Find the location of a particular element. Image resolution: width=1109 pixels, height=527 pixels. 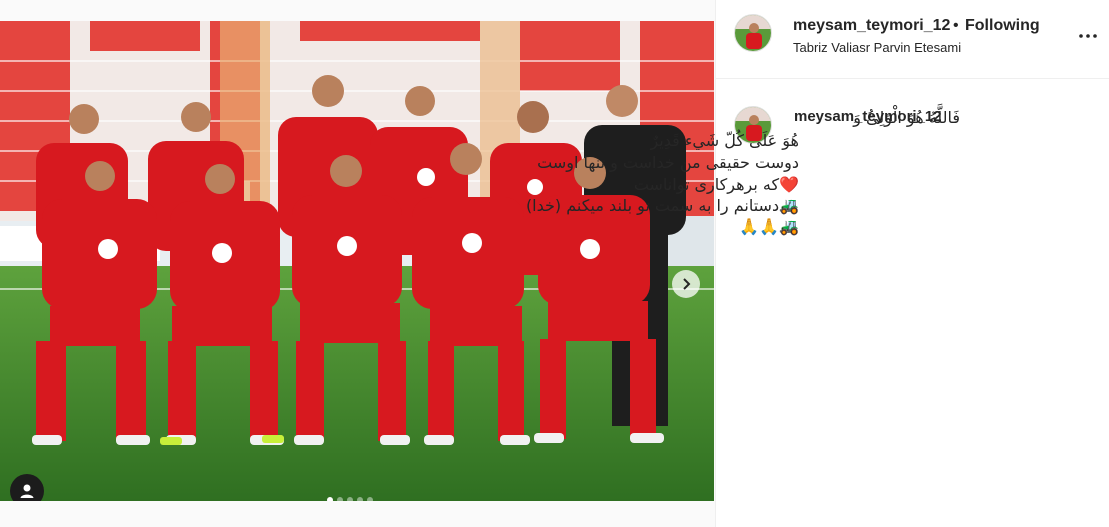

user-icon is located at coordinates (27, 491).